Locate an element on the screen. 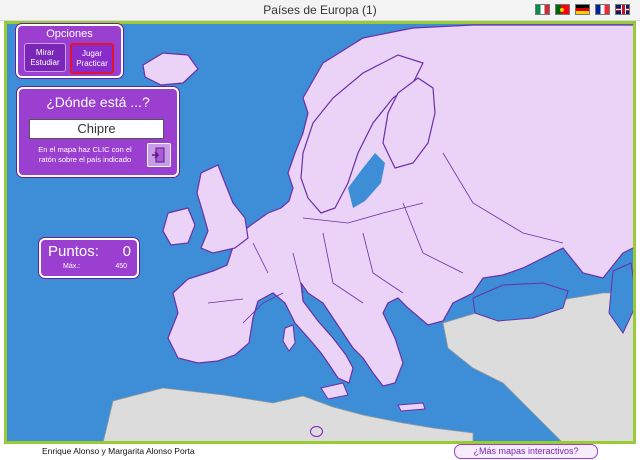 This screenshot has height=460, width=640. authors-credit: Enrique Alonso y Margarita Alonso Porta is located at coordinates (118, 451).